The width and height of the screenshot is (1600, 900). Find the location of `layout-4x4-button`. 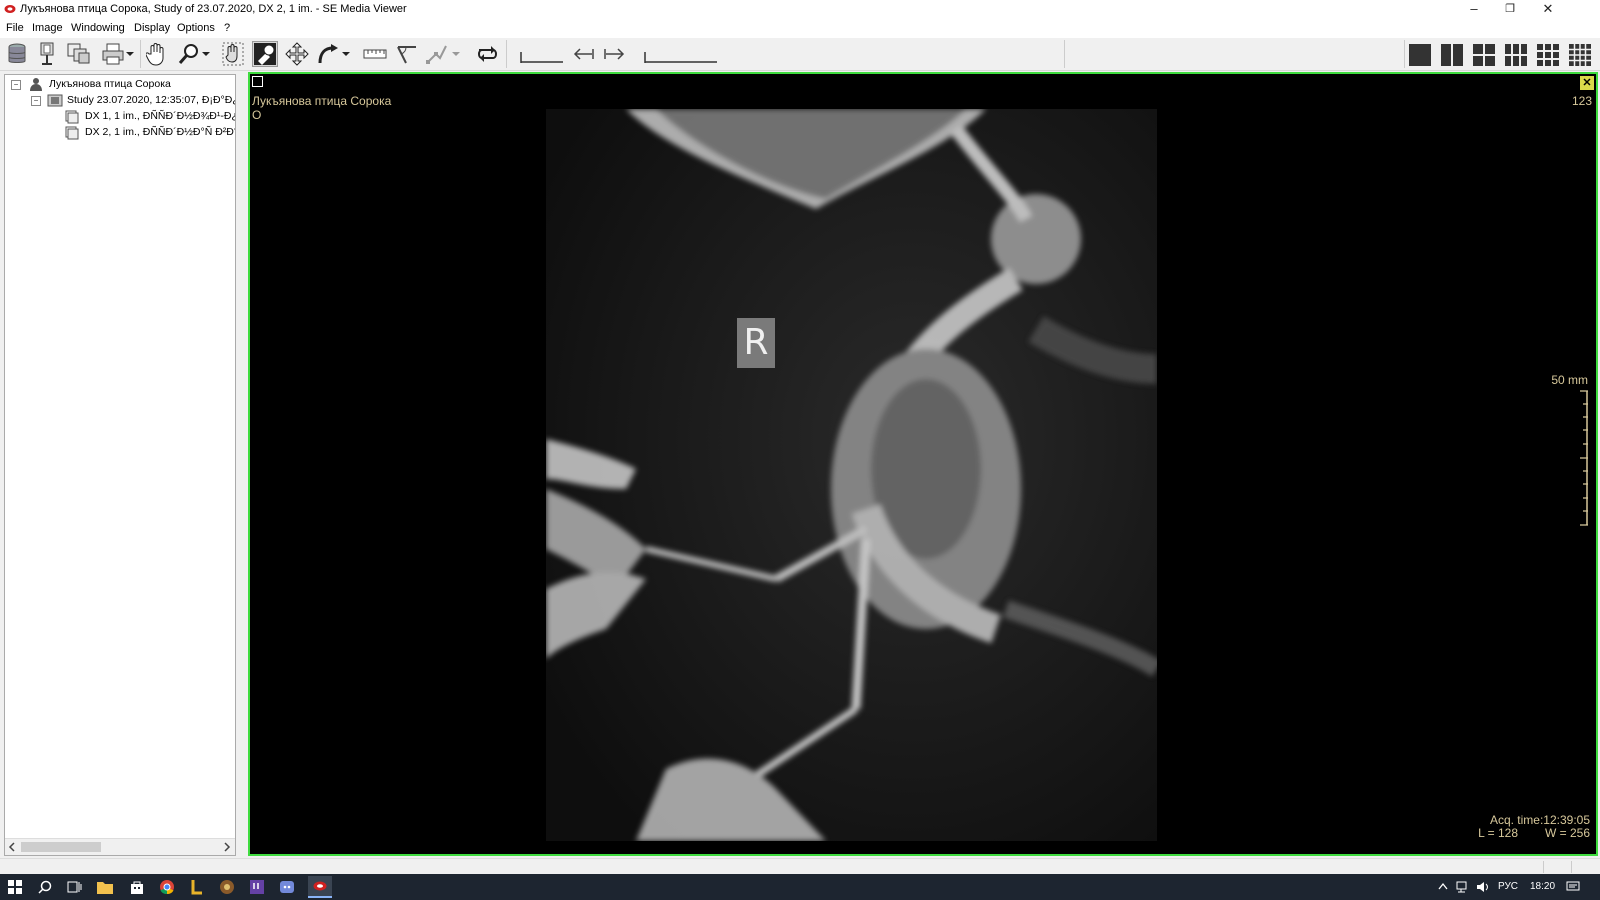

layout-4x4-button is located at coordinates (1580, 55).